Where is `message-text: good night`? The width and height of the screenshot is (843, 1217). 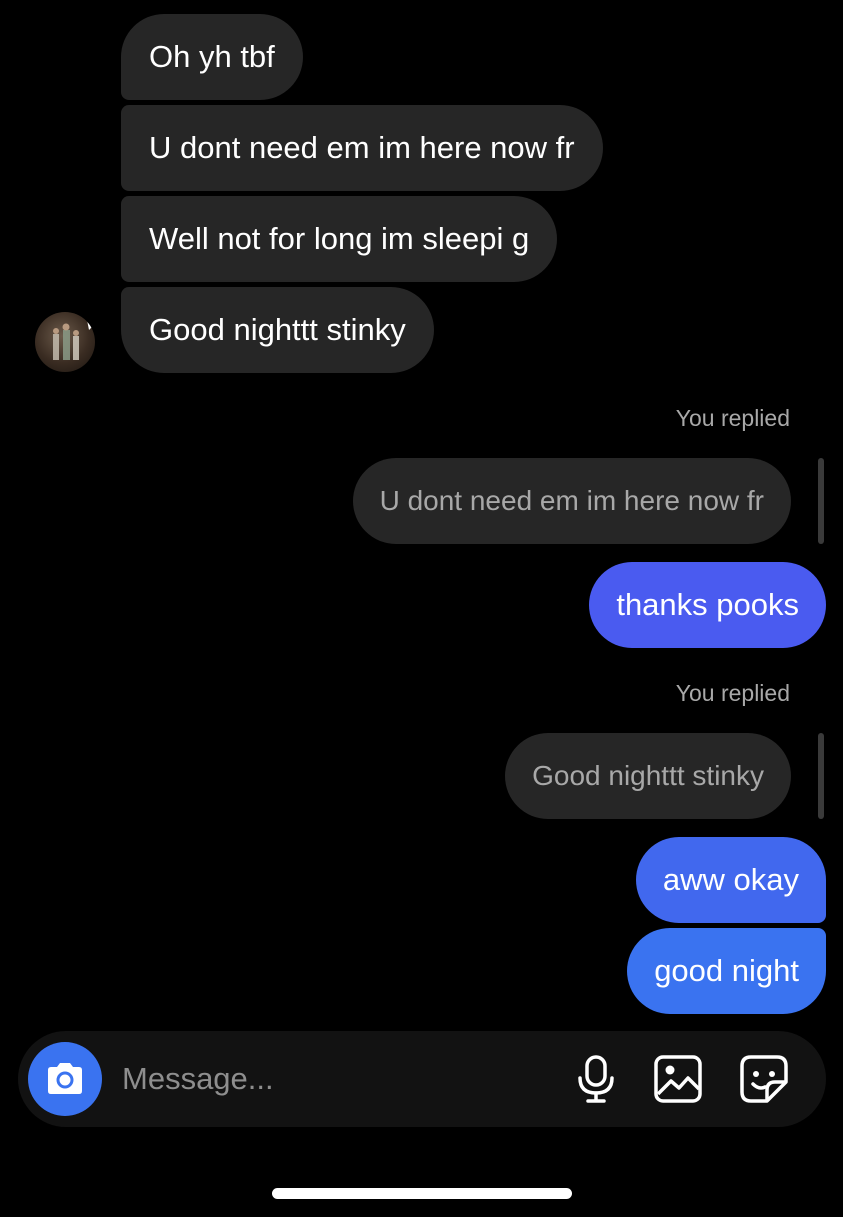
message-text: good night is located at coordinates (726, 970).